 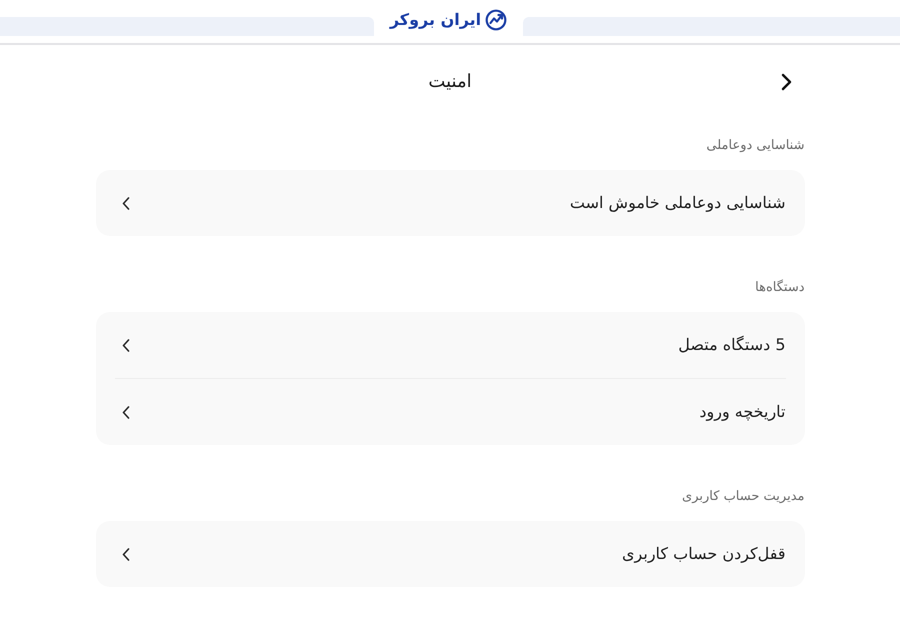 What do you see at coordinates (450, 203) in the screenshot?
I see `settings-item: شناسایی دوعاملی خاموش است` at bounding box center [450, 203].